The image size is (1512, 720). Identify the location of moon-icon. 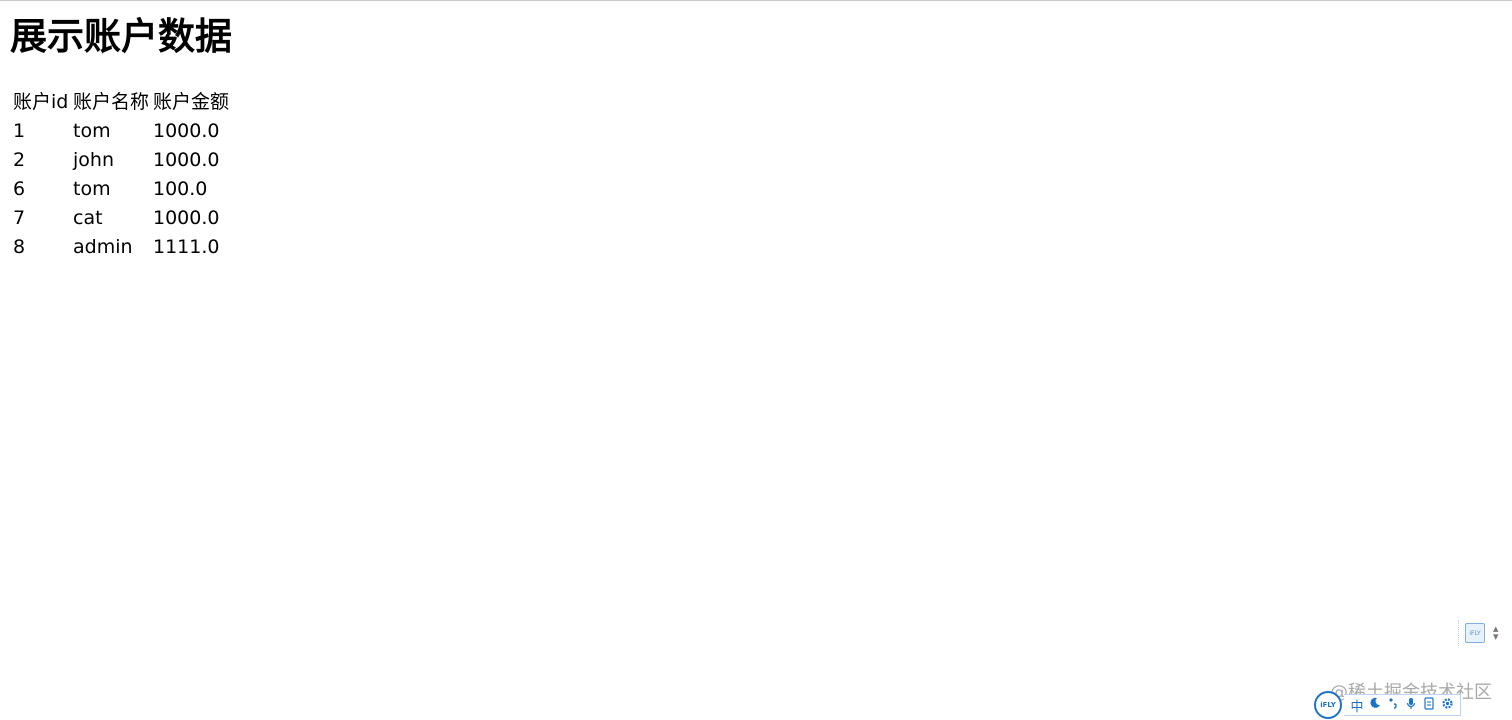
(1375, 705).